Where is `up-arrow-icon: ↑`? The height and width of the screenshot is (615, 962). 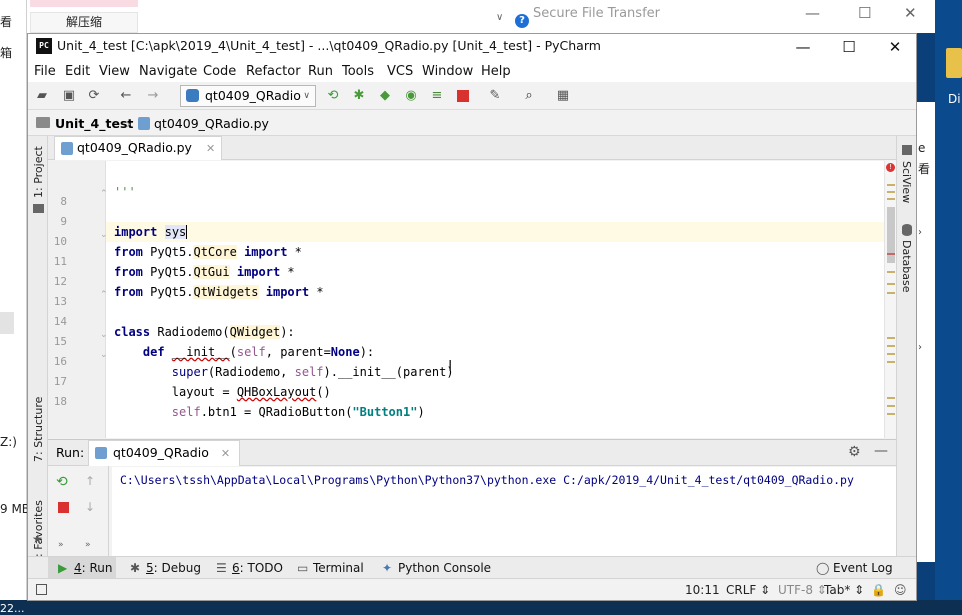 up-arrow-icon: ↑ is located at coordinates (90, 481).